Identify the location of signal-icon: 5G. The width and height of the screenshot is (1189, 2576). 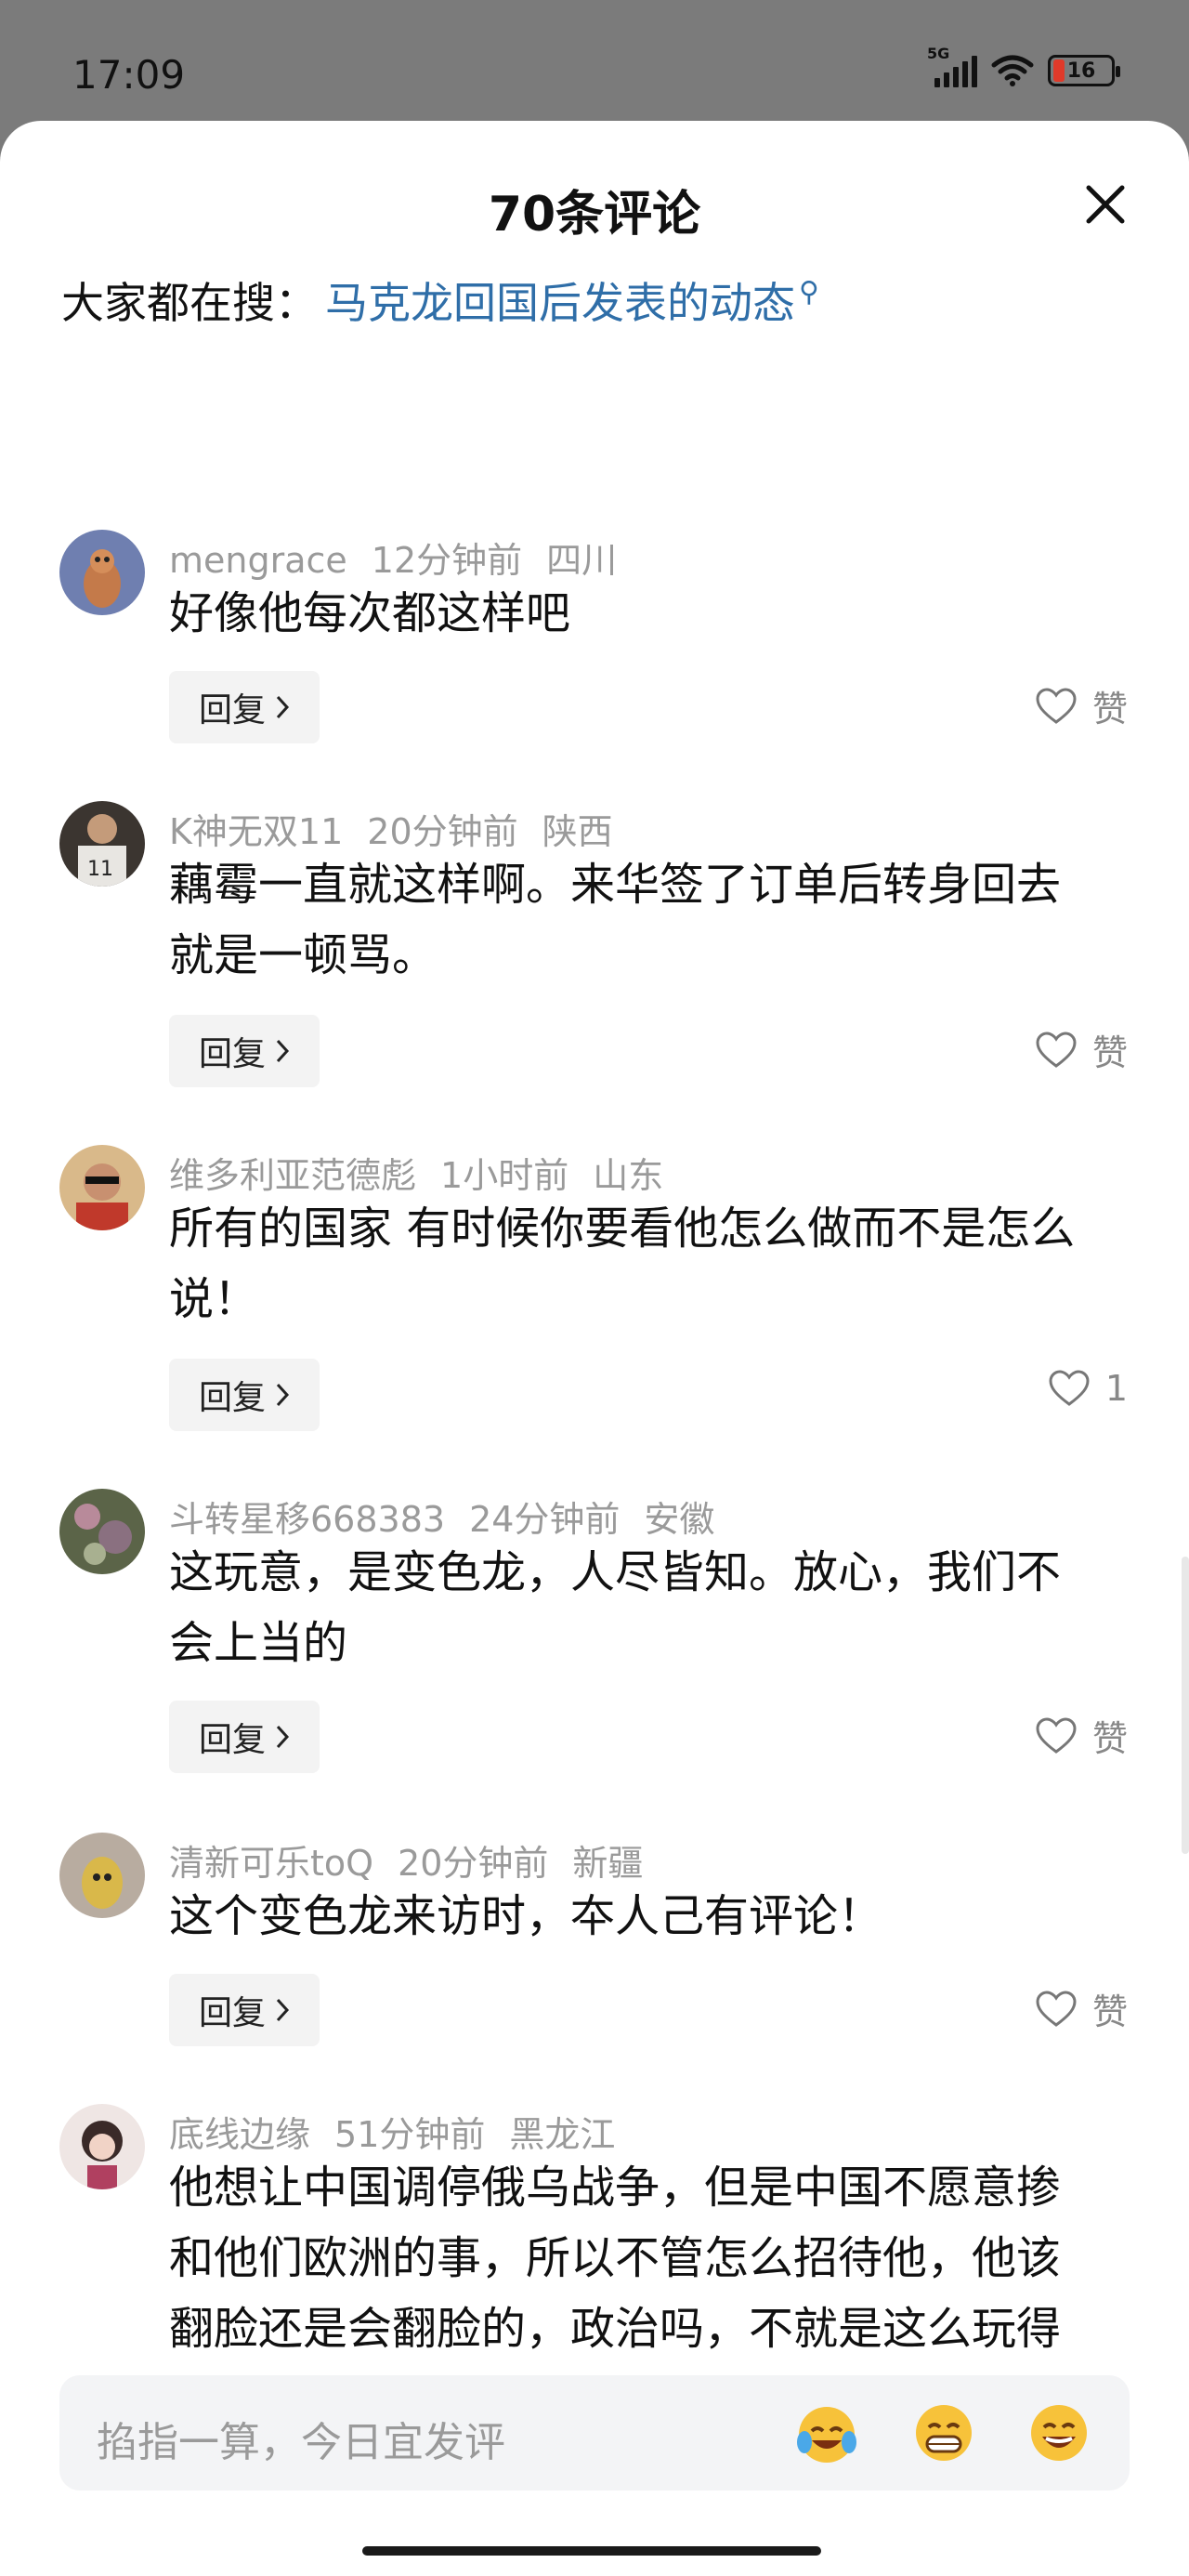
(952, 66).